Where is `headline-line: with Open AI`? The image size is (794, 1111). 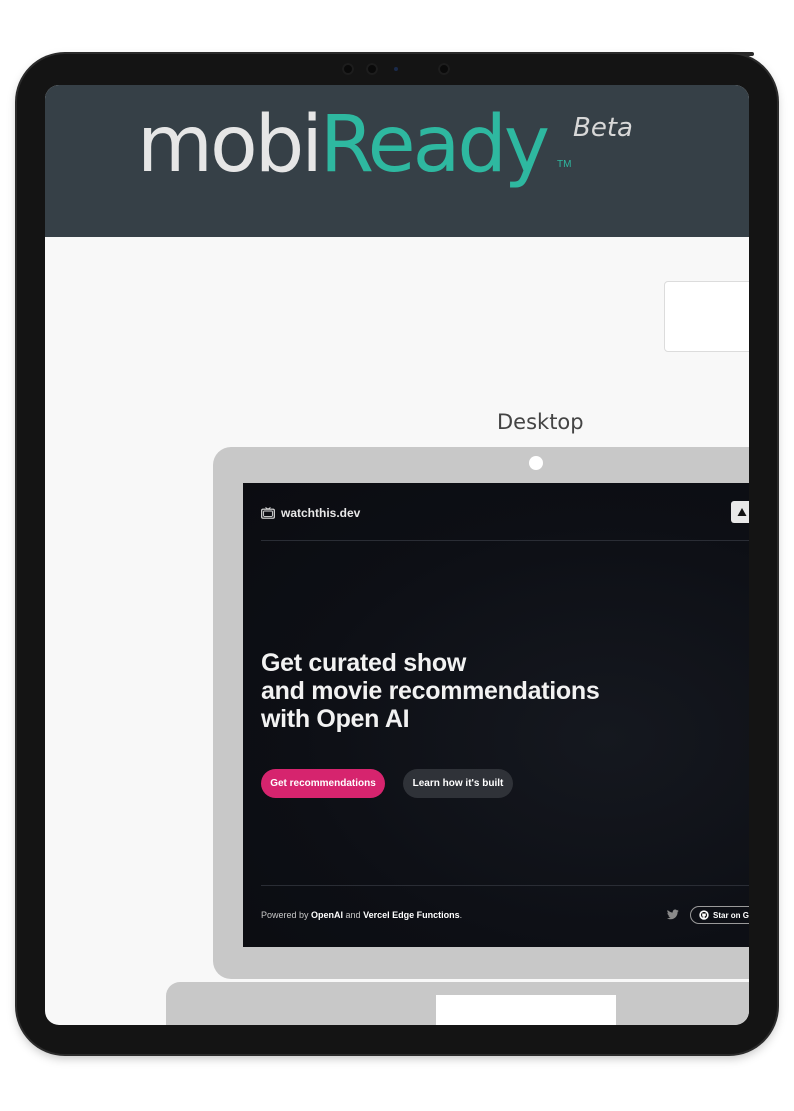 headline-line: with Open AI is located at coordinates (335, 719).